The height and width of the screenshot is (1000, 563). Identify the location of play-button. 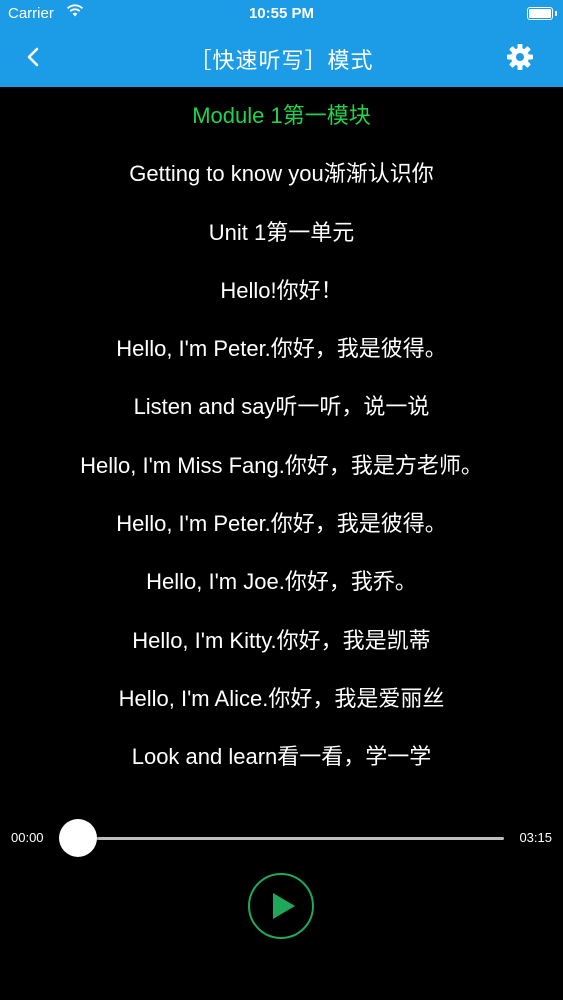
(281, 906).